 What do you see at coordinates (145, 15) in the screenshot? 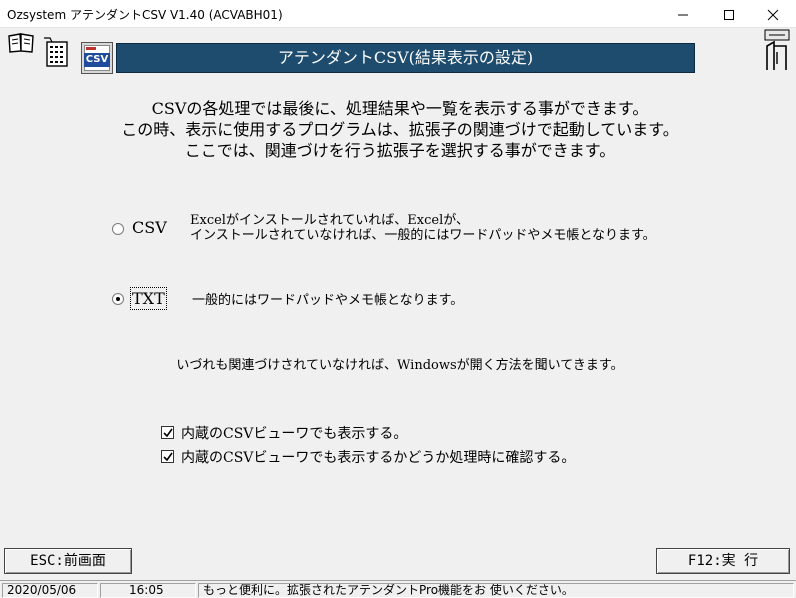
I see `window-title: Ozsystem アテンダントCSV V1.40 (ACVABH01)` at bounding box center [145, 15].